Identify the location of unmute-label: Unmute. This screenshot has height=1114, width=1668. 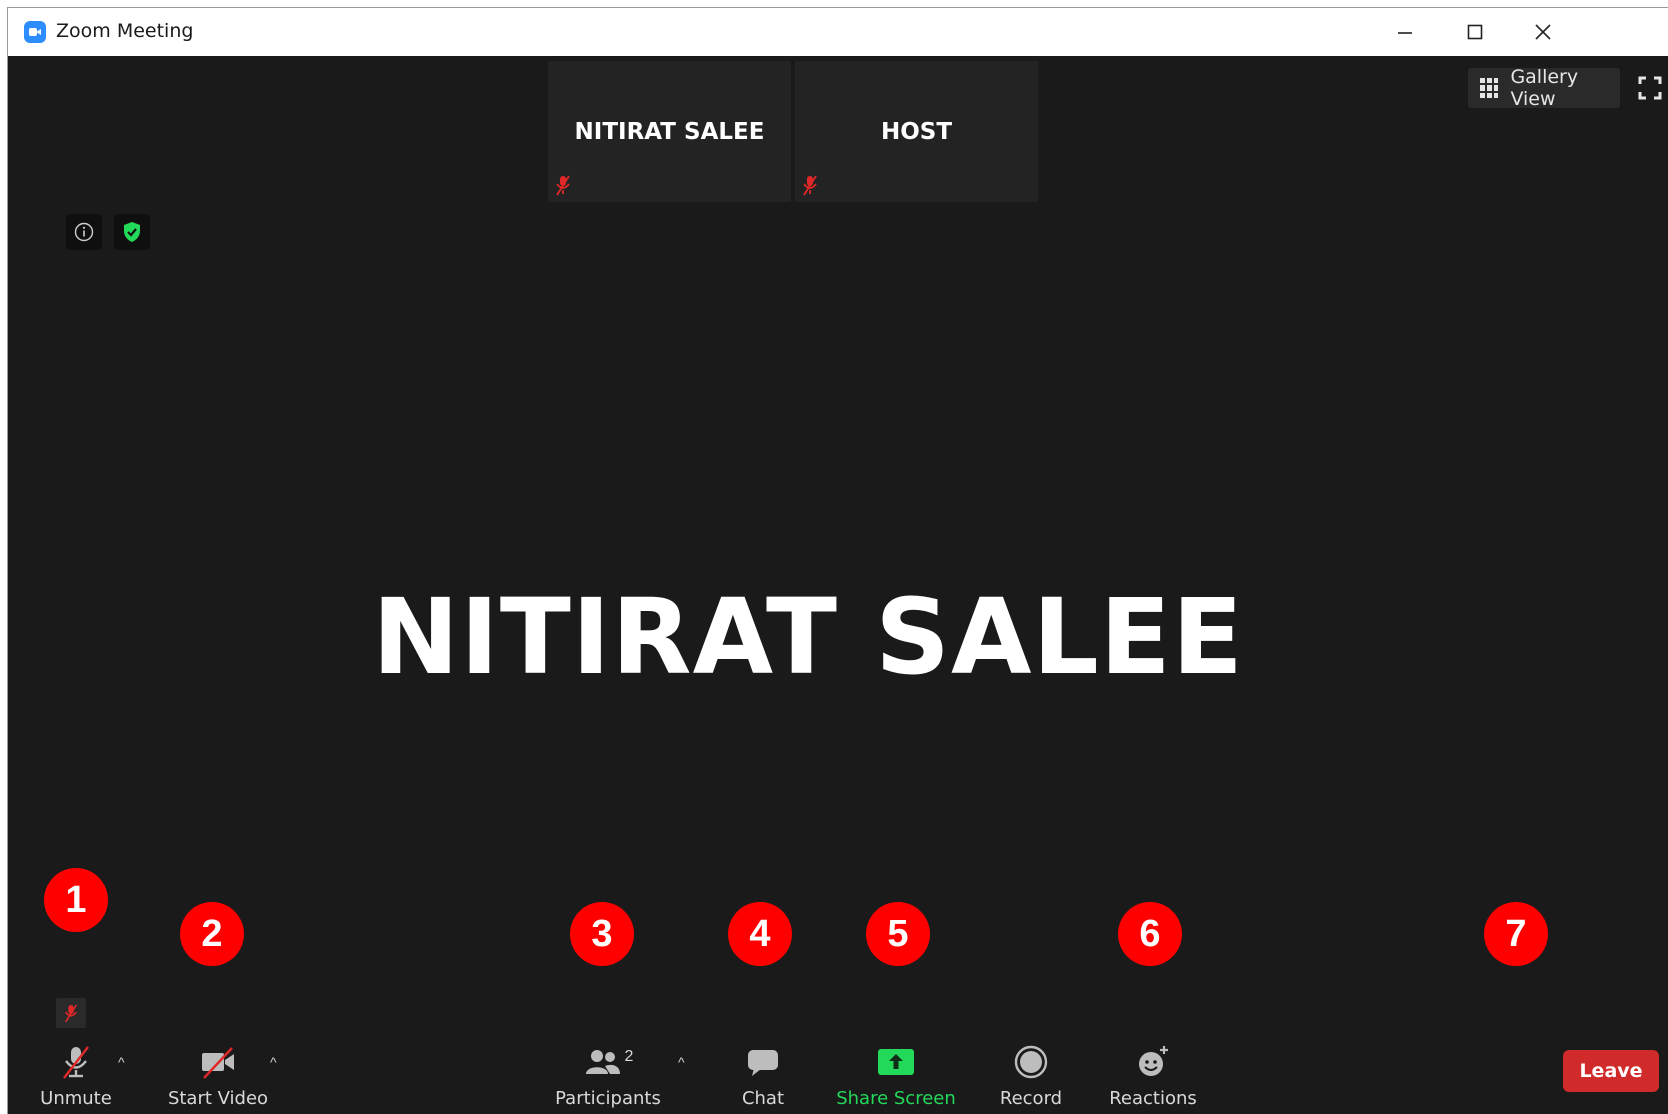
(76, 1098).